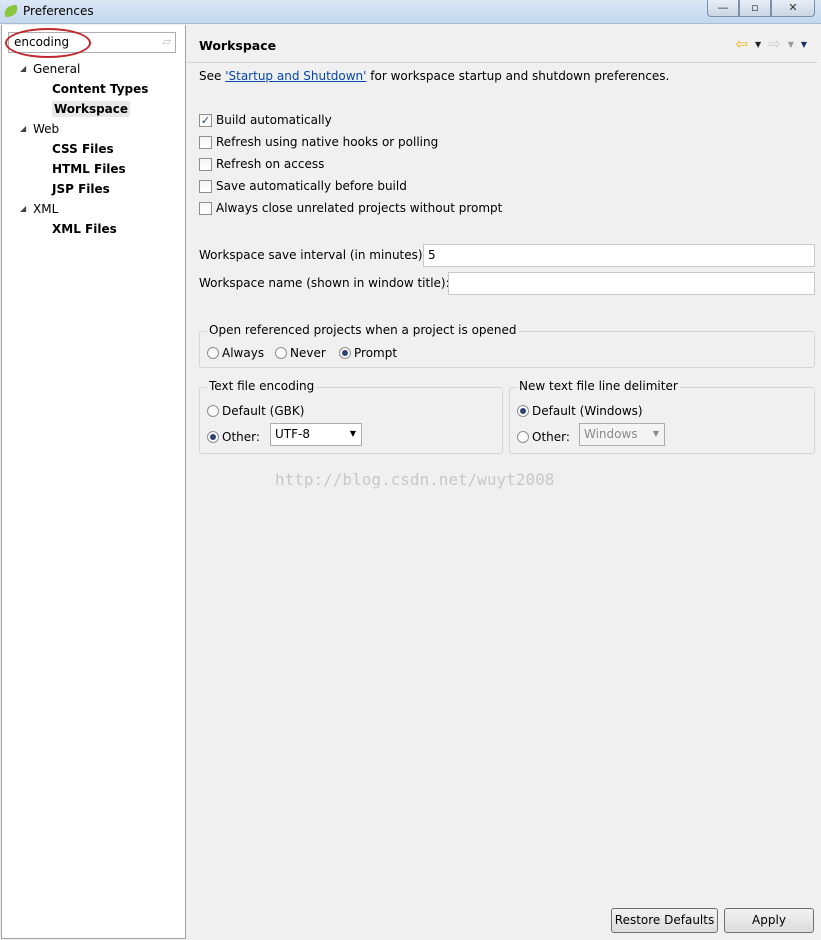 This screenshot has width=821, height=940. What do you see at coordinates (93, 209) in the screenshot?
I see `tree-item-xml: ◢ XML` at bounding box center [93, 209].